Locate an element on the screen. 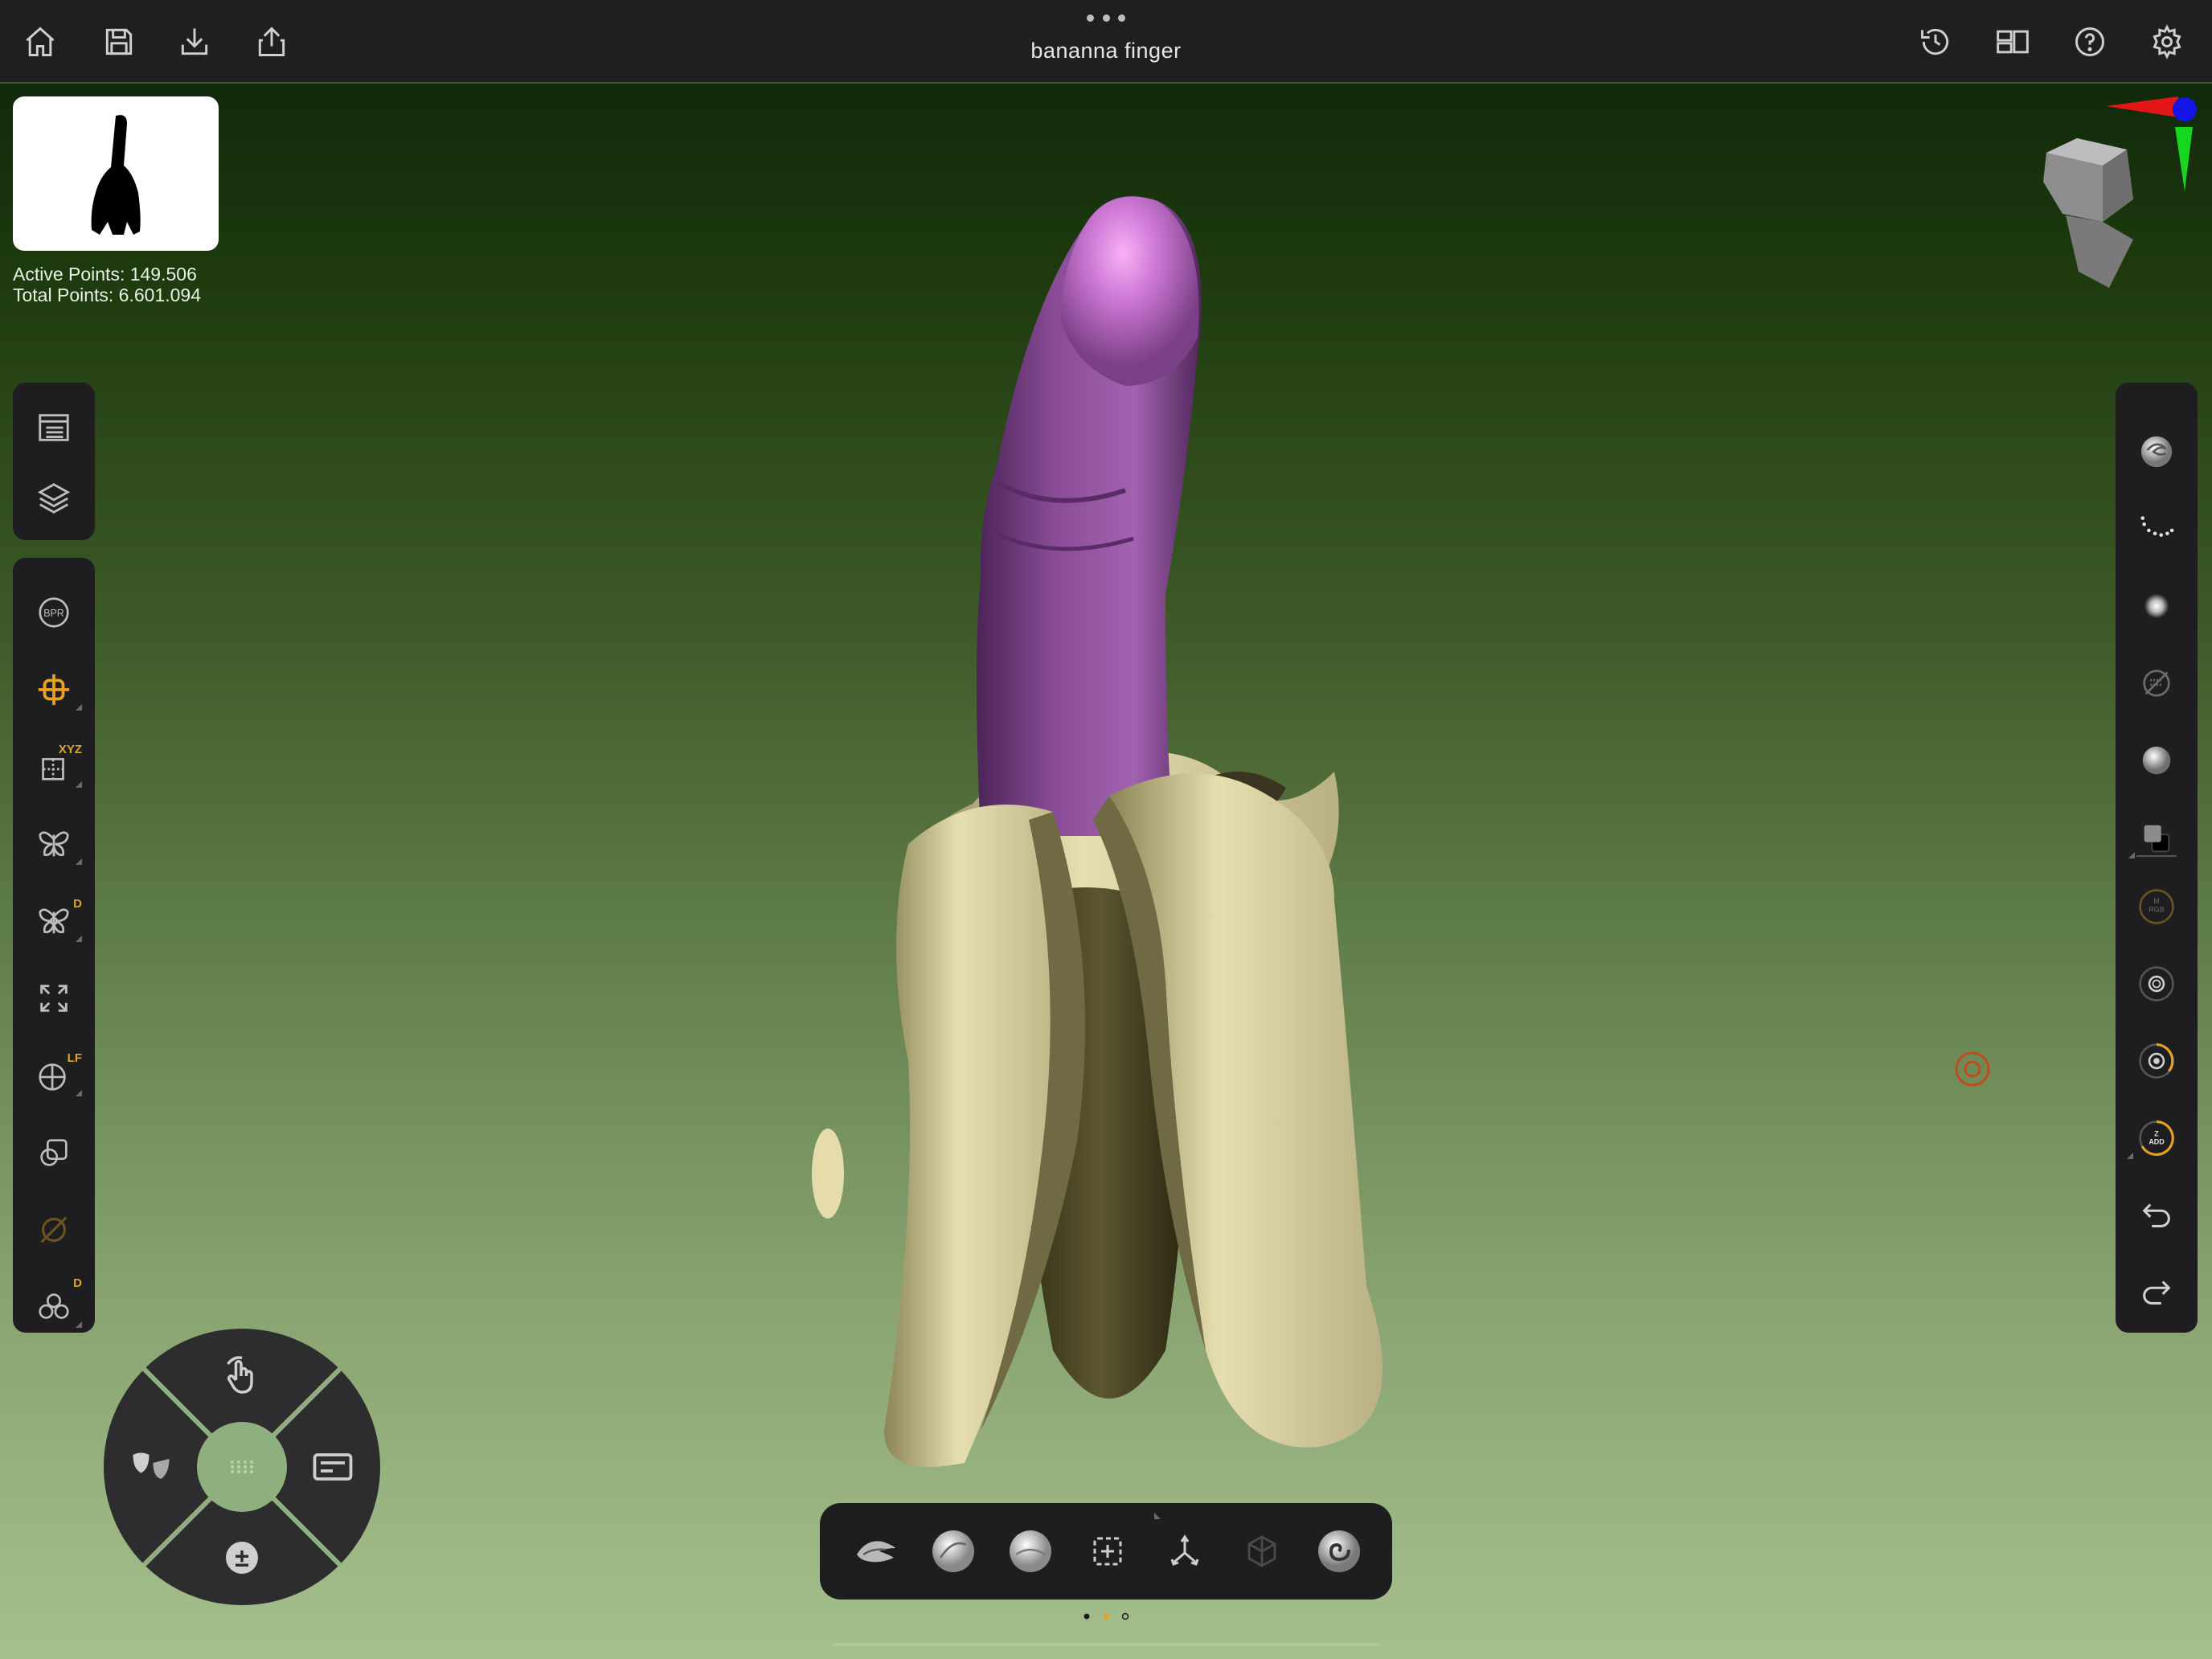 This screenshot has width=2212, height=1659. help-icon is located at coordinates (2090, 42).